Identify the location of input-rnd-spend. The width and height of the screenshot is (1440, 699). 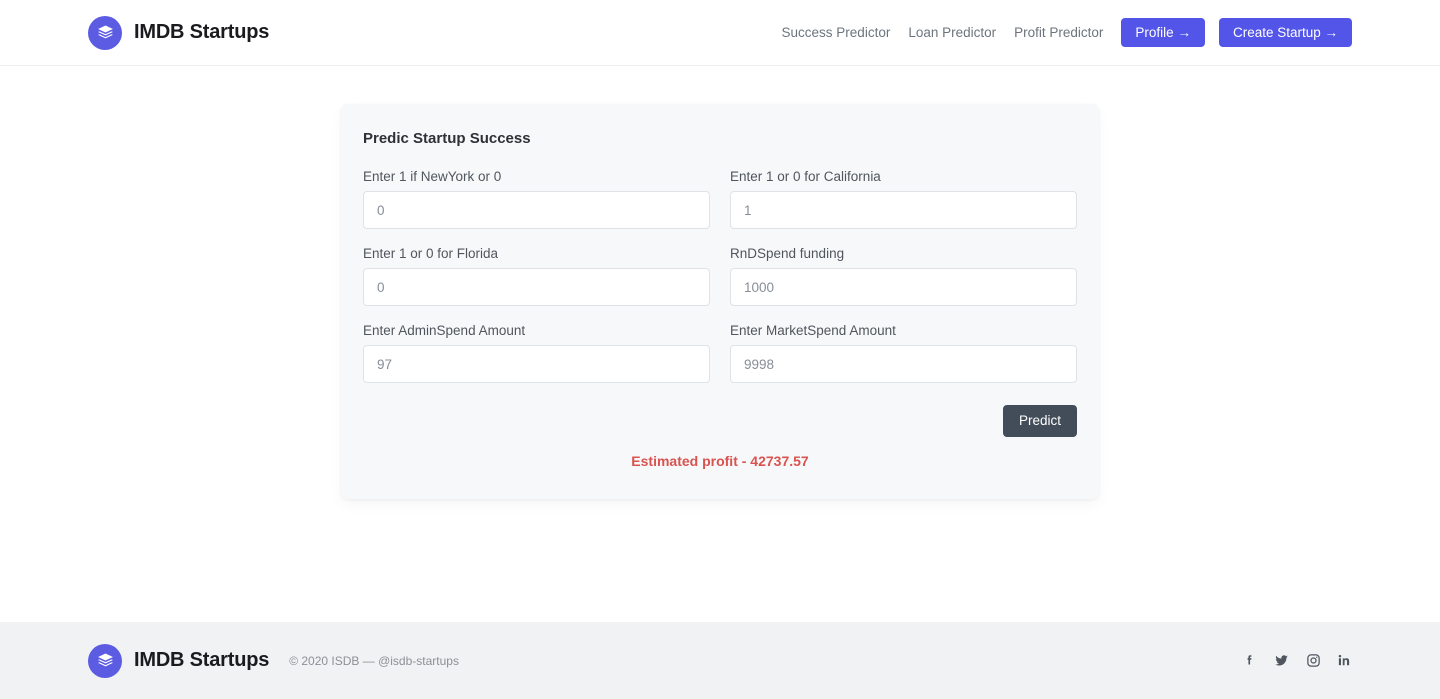
(903, 287).